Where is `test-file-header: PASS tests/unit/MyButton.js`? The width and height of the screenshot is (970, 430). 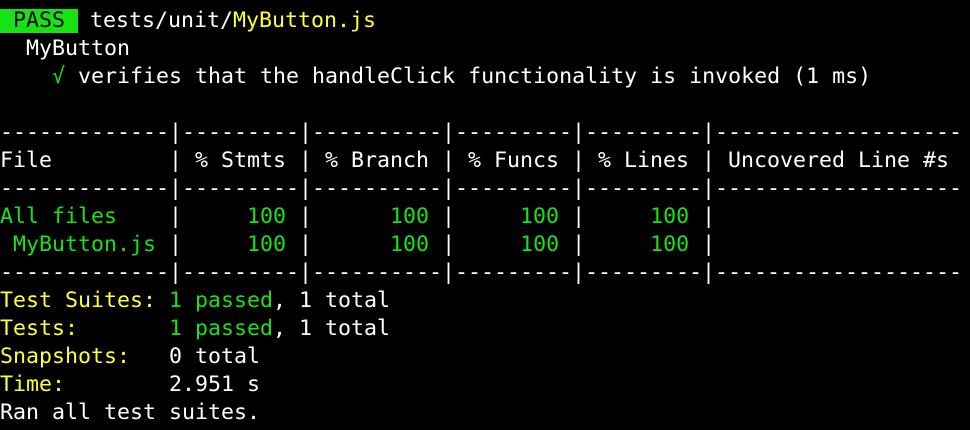
test-file-header: PASS tests/unit/MyButton.js is located at coordinates (188, 21).